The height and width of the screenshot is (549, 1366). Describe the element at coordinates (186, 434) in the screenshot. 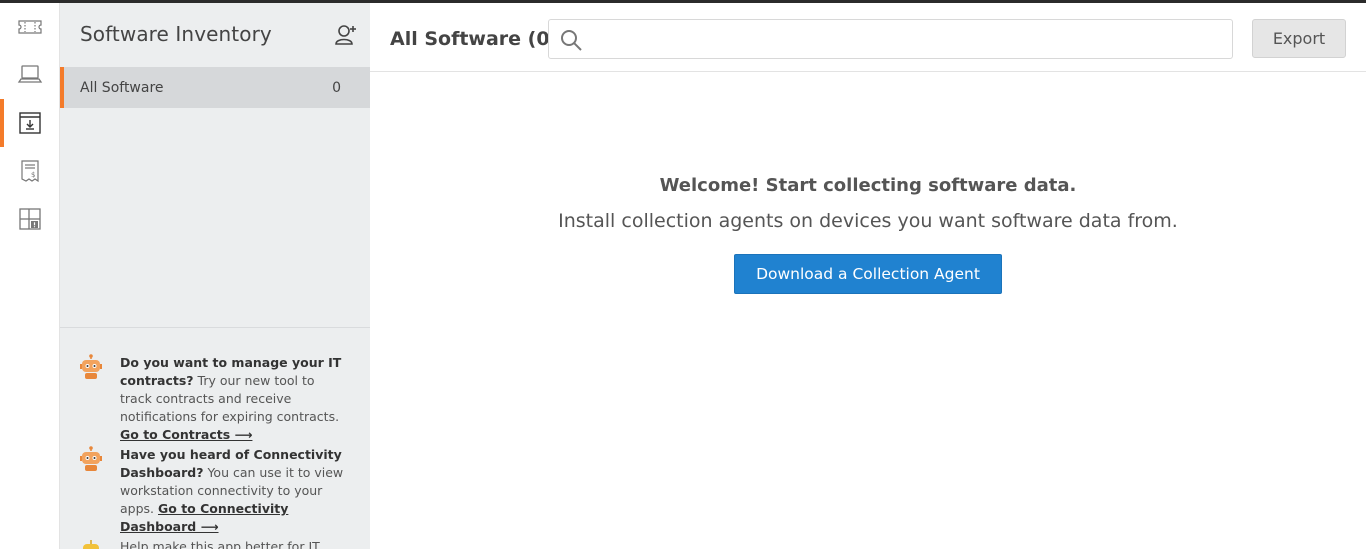

I see `go-to-contracts-link: Go to Contracts ⟶` at that location.